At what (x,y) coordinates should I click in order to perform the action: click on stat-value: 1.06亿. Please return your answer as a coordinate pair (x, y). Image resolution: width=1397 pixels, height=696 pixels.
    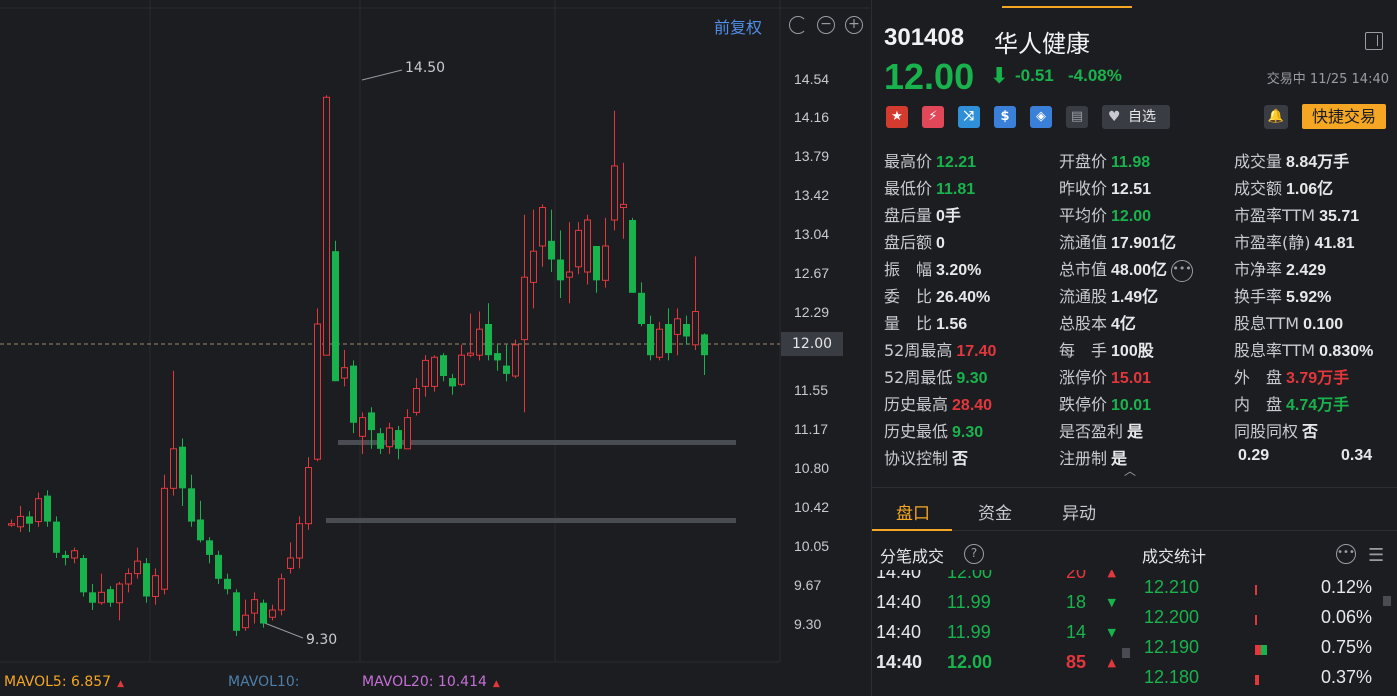
    Looking at the image, I should click on (1310, 189).